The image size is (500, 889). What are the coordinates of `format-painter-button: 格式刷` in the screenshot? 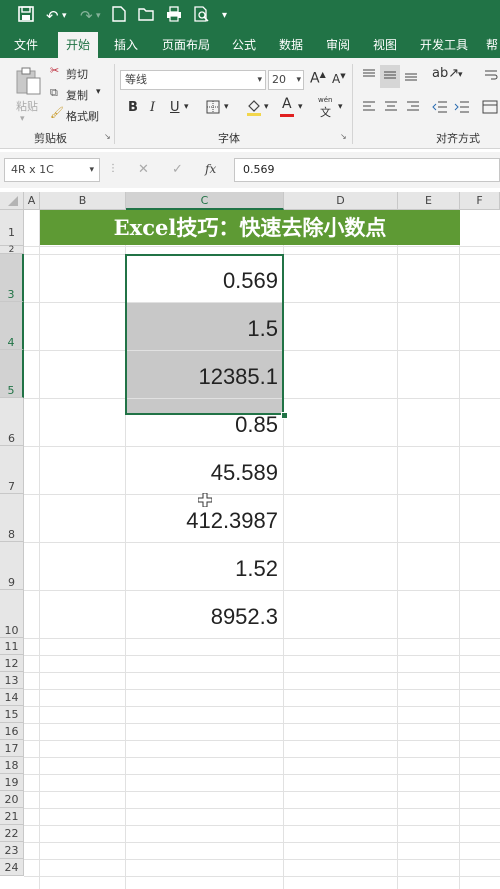 It's located at (82, 116).